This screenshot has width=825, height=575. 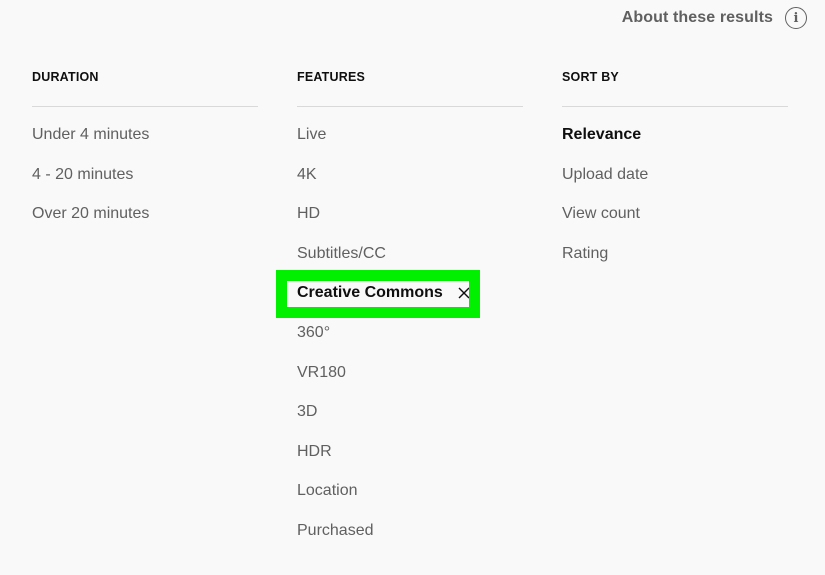 What do you see at coordinates (410, 144) in the screenshot?
I see `feature-live: Live` at bounding box center [410, 144].